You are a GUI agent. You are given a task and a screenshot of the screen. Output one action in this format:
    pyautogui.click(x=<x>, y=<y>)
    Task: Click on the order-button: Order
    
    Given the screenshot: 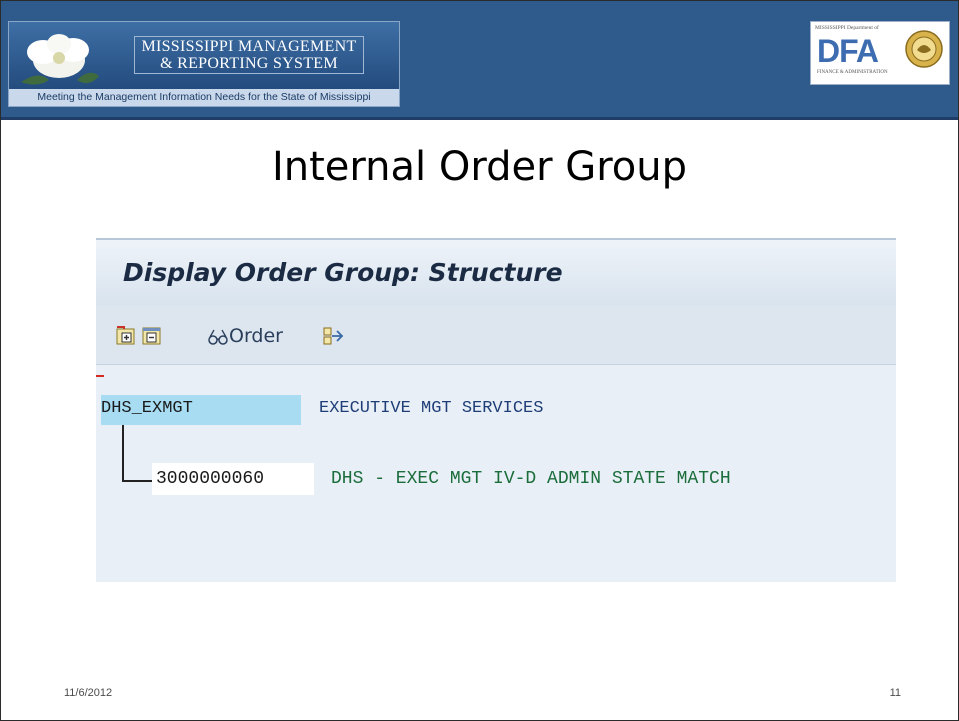 What is the action you would take?
    pyautogui.click(x=256, y=336)
    